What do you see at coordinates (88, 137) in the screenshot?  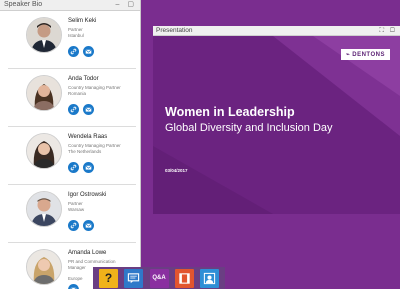 I see `speaker-name: Wendela Raas` at bounding box center [88, 137].